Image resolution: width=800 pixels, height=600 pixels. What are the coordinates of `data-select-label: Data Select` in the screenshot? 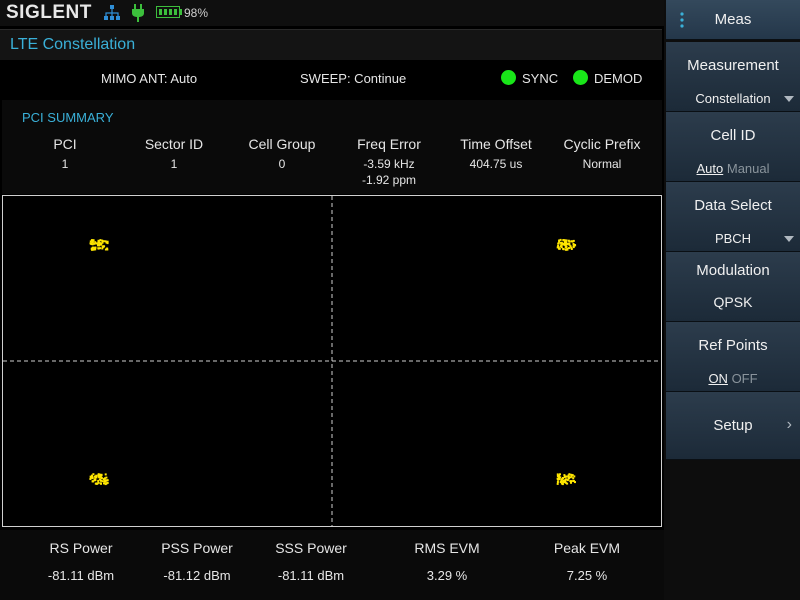 It's located at (733, 205).